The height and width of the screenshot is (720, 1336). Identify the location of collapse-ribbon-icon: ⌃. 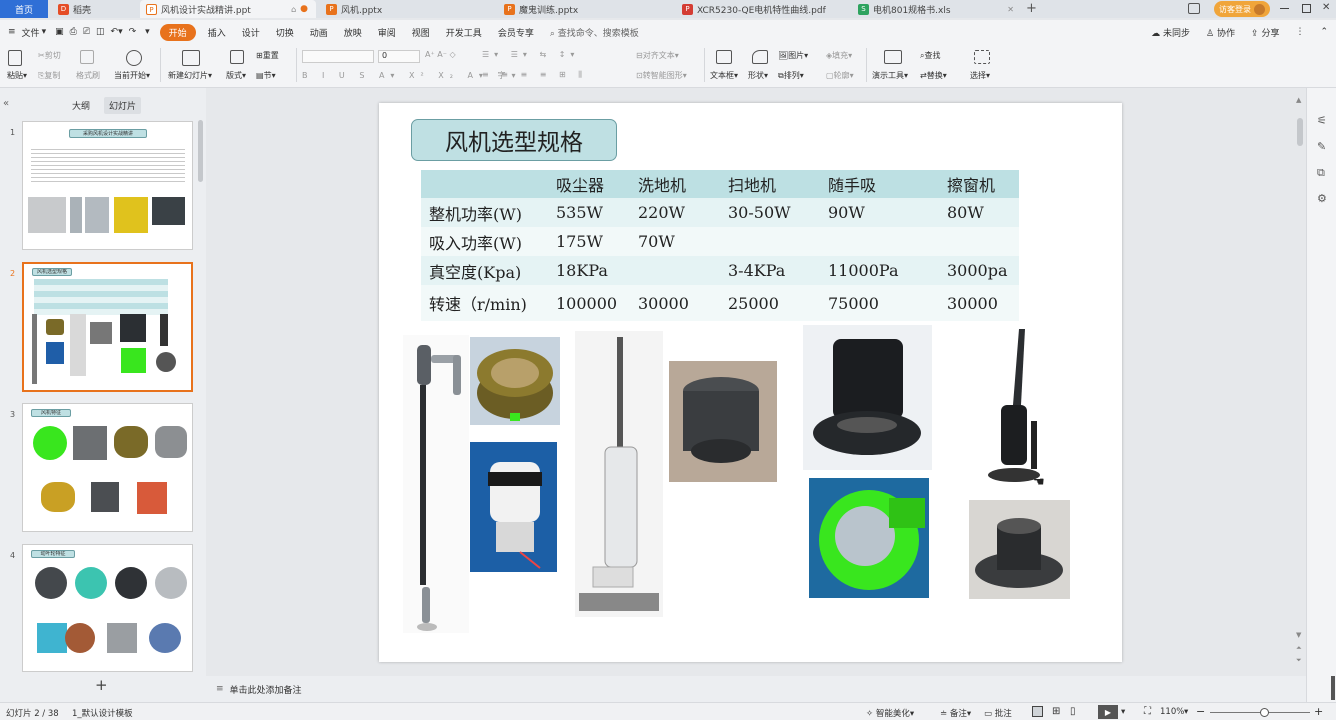
(1324, 32).